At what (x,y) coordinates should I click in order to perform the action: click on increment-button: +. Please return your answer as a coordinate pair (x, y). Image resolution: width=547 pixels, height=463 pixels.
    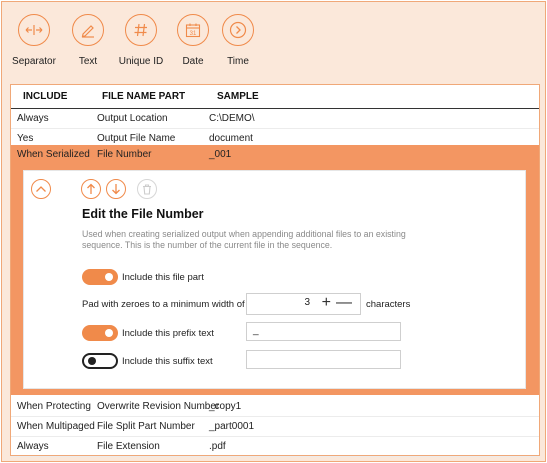
    Looking at the image, I should click on (326, 302).